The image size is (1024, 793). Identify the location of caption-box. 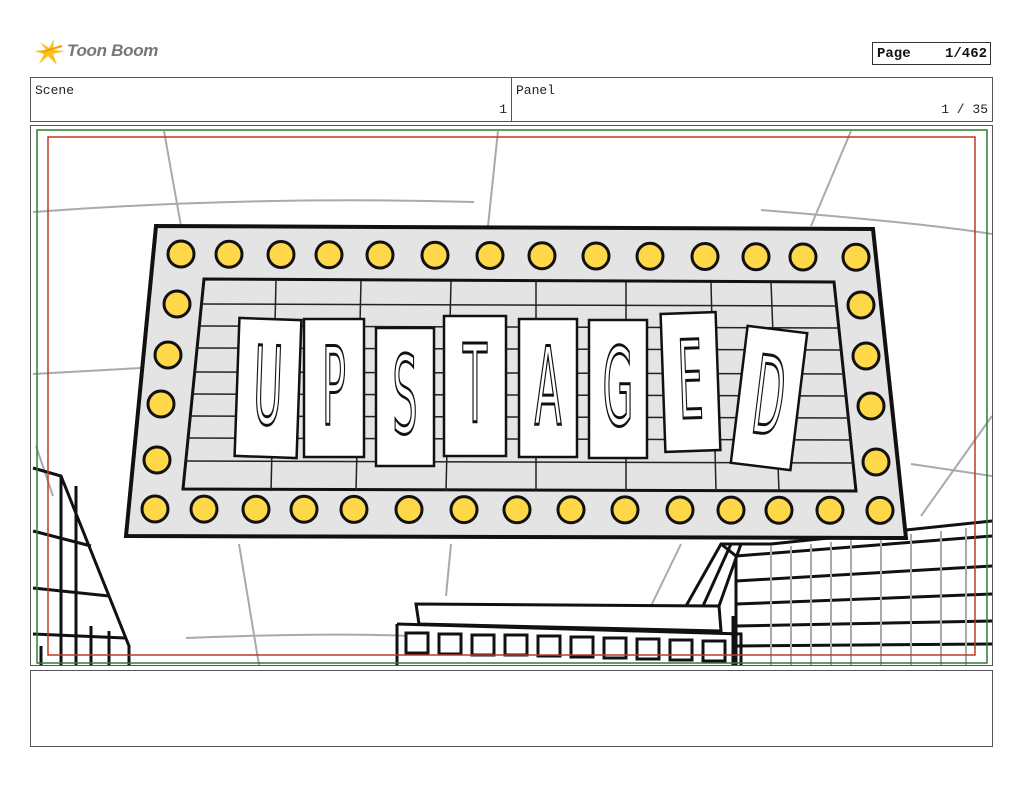
(511, 708).